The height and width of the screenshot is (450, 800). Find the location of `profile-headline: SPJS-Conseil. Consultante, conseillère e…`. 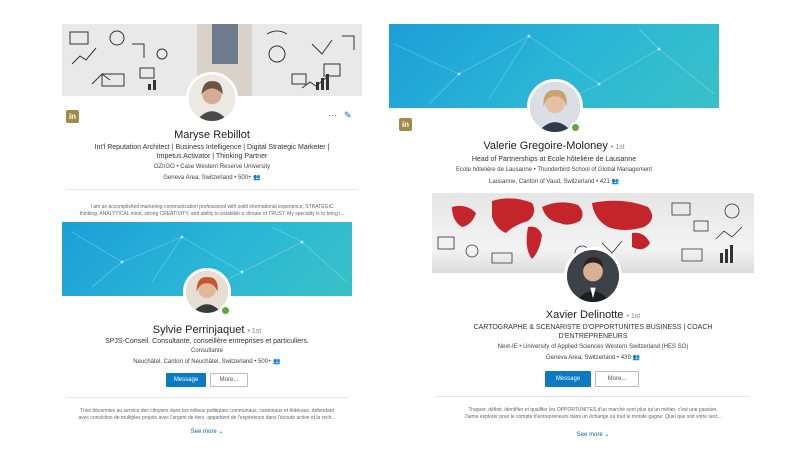

profile-headline: SPJS-Conseil. Consultante, conseillère e… is located at coordinates (207, 341).